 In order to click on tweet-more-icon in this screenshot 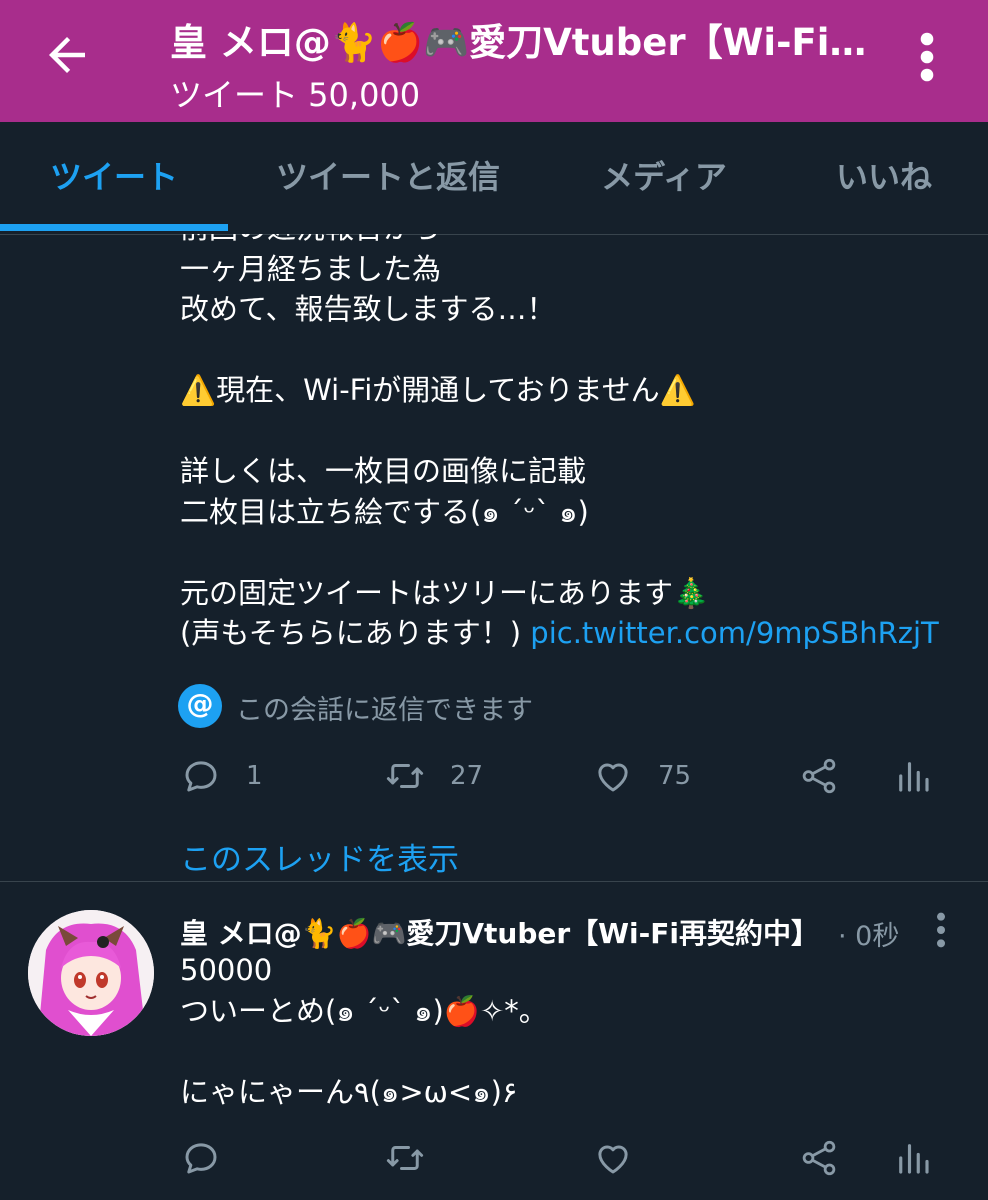, I will do `click(941, 930)`.